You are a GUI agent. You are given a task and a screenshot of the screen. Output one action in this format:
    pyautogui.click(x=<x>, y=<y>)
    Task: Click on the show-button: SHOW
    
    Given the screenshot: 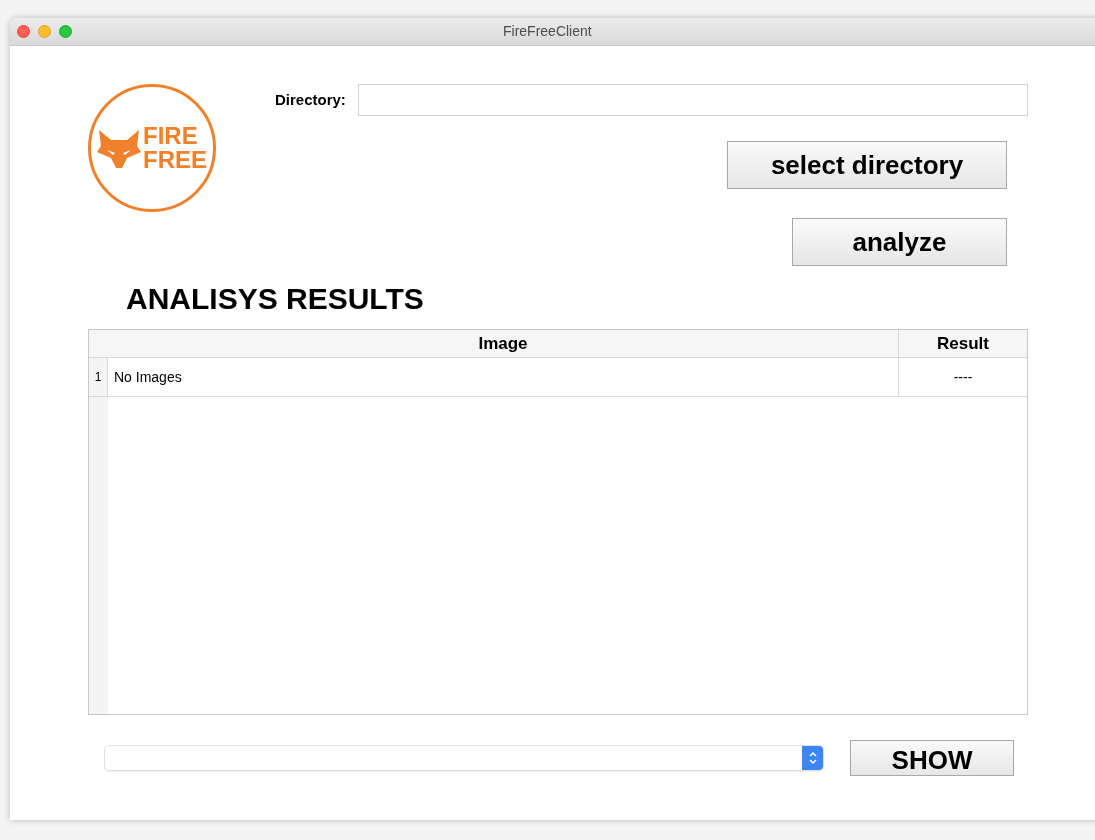 What is the action you would take?
    pyautogui.click(x=932, y=758)
    